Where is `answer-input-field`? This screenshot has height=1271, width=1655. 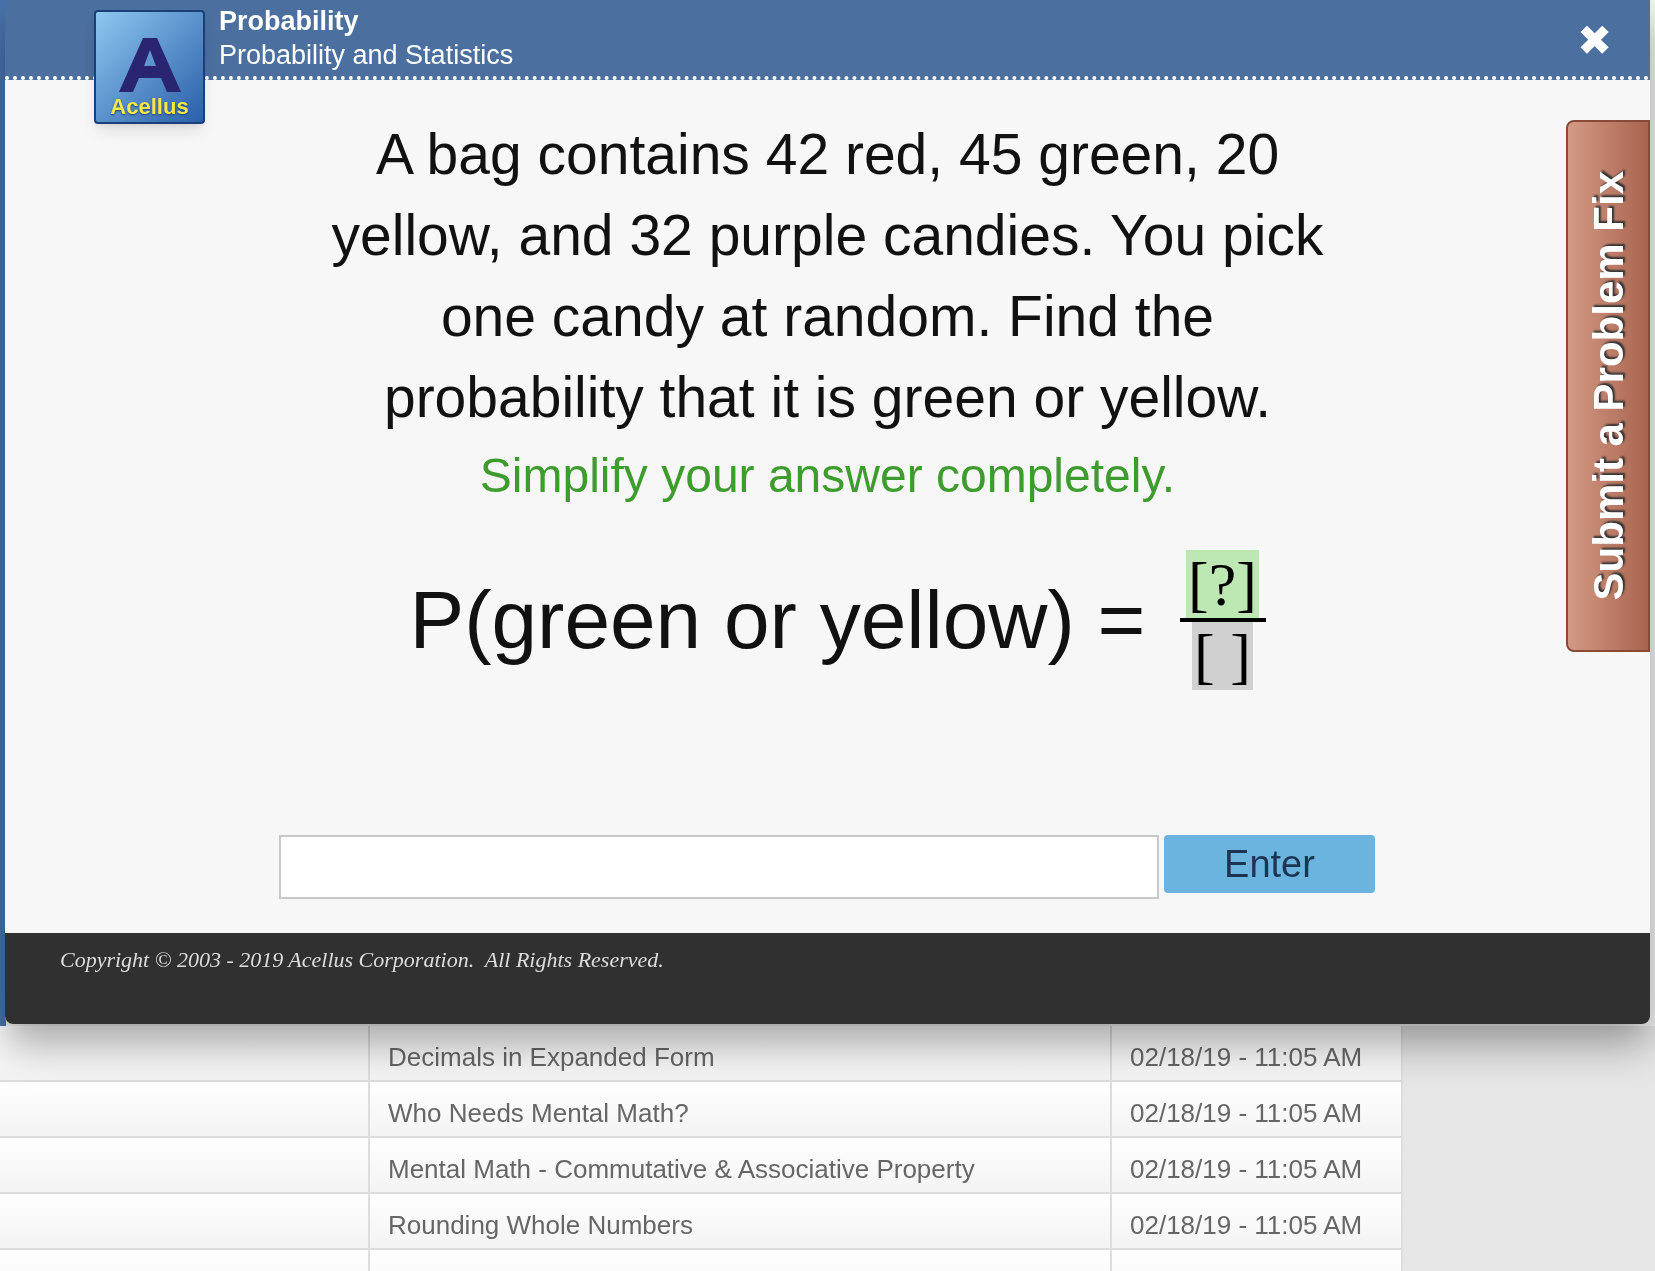 answer-input-field is located at coordinates (719, 867).